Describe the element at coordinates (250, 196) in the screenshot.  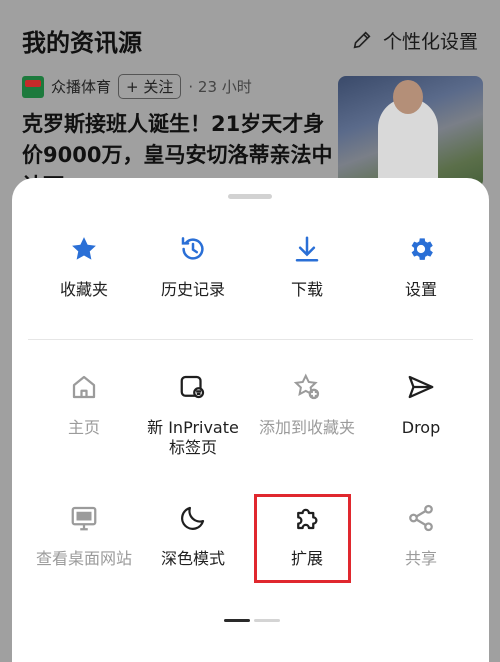
I see `sheet-drag-handle` at that location.